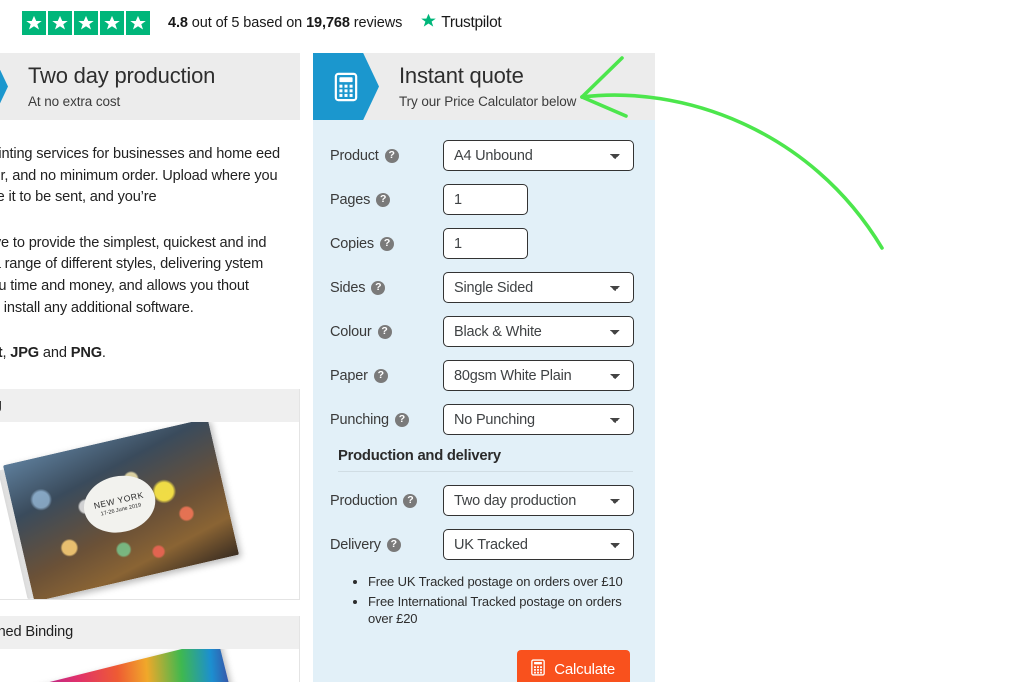  I want to click on thumb-card-heading: le Stitched Binding, so click(149, 632).